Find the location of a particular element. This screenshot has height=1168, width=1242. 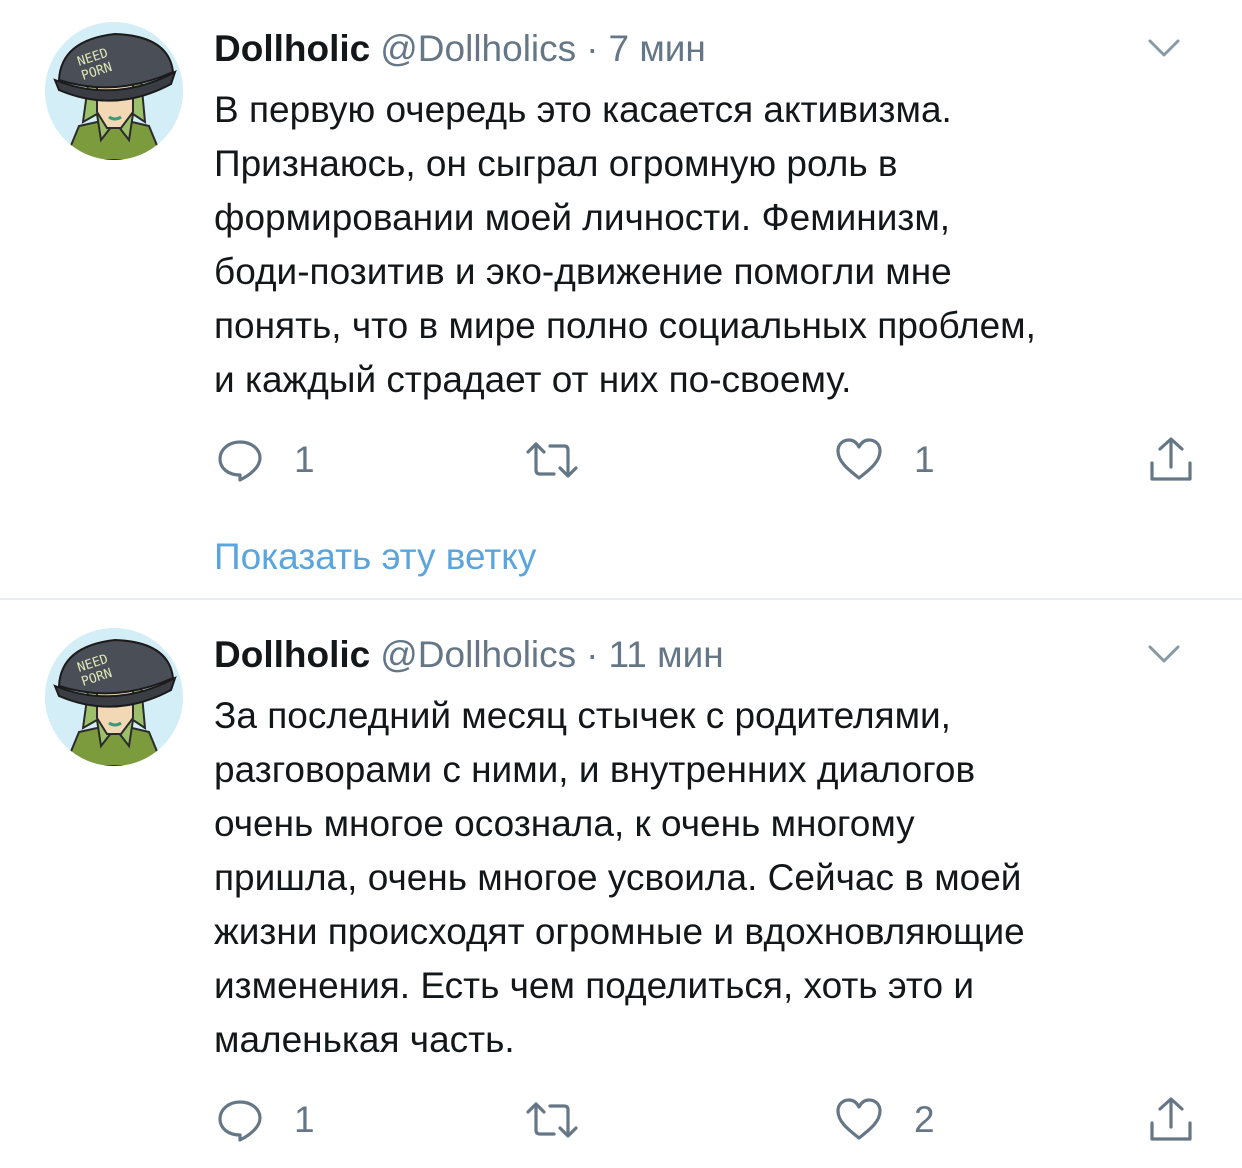

tweet-header: Dollholic @Dollholics · 11 мин is located at coordinates (708, 655).